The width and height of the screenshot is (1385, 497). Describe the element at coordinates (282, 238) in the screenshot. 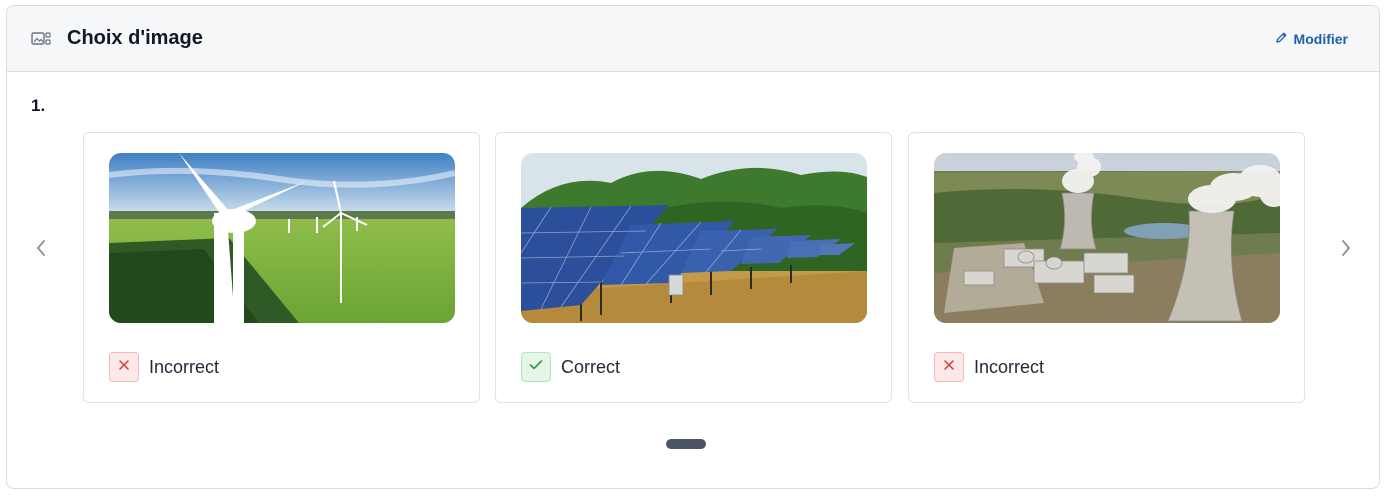

I see `wind-turbines-photo` at that location.